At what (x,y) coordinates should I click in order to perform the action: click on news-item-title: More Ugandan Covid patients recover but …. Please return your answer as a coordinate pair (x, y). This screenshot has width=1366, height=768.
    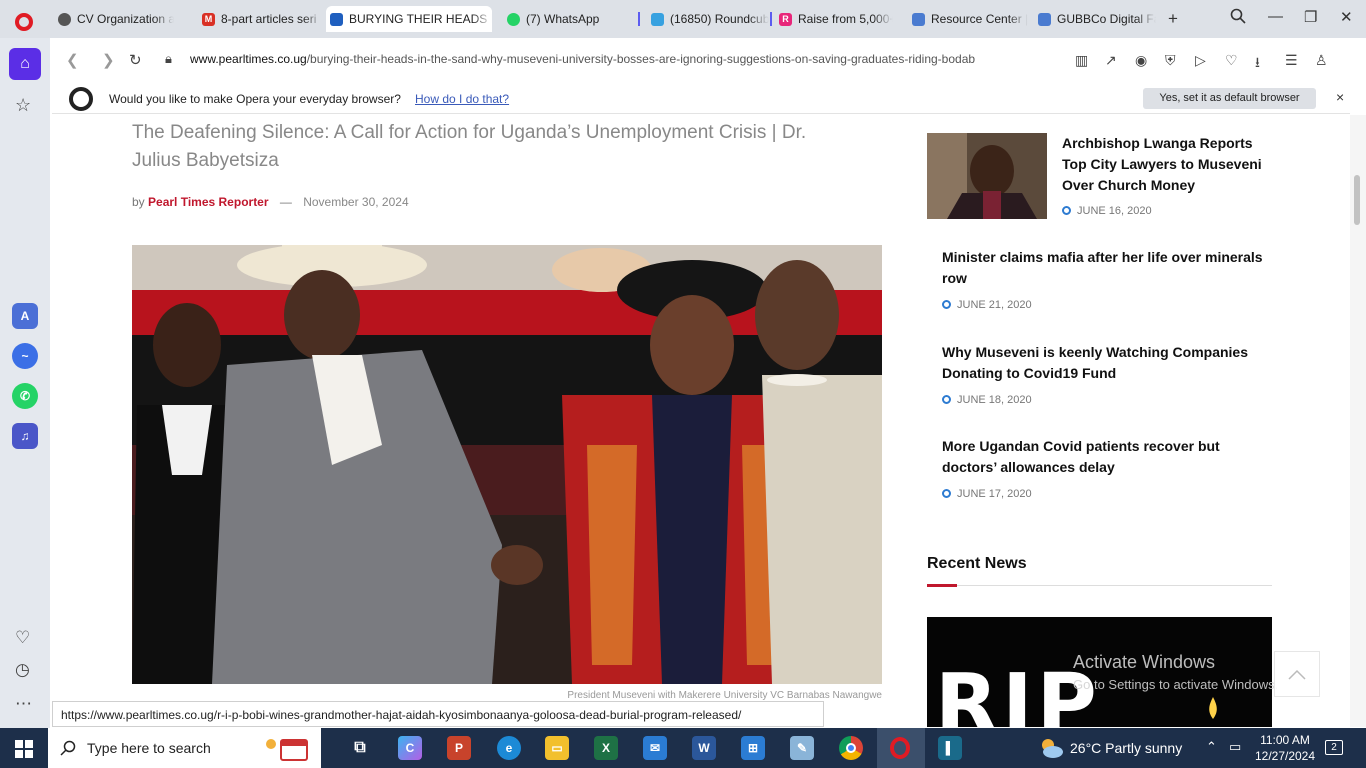
    Looking at the image, I should click on (1107, 457).